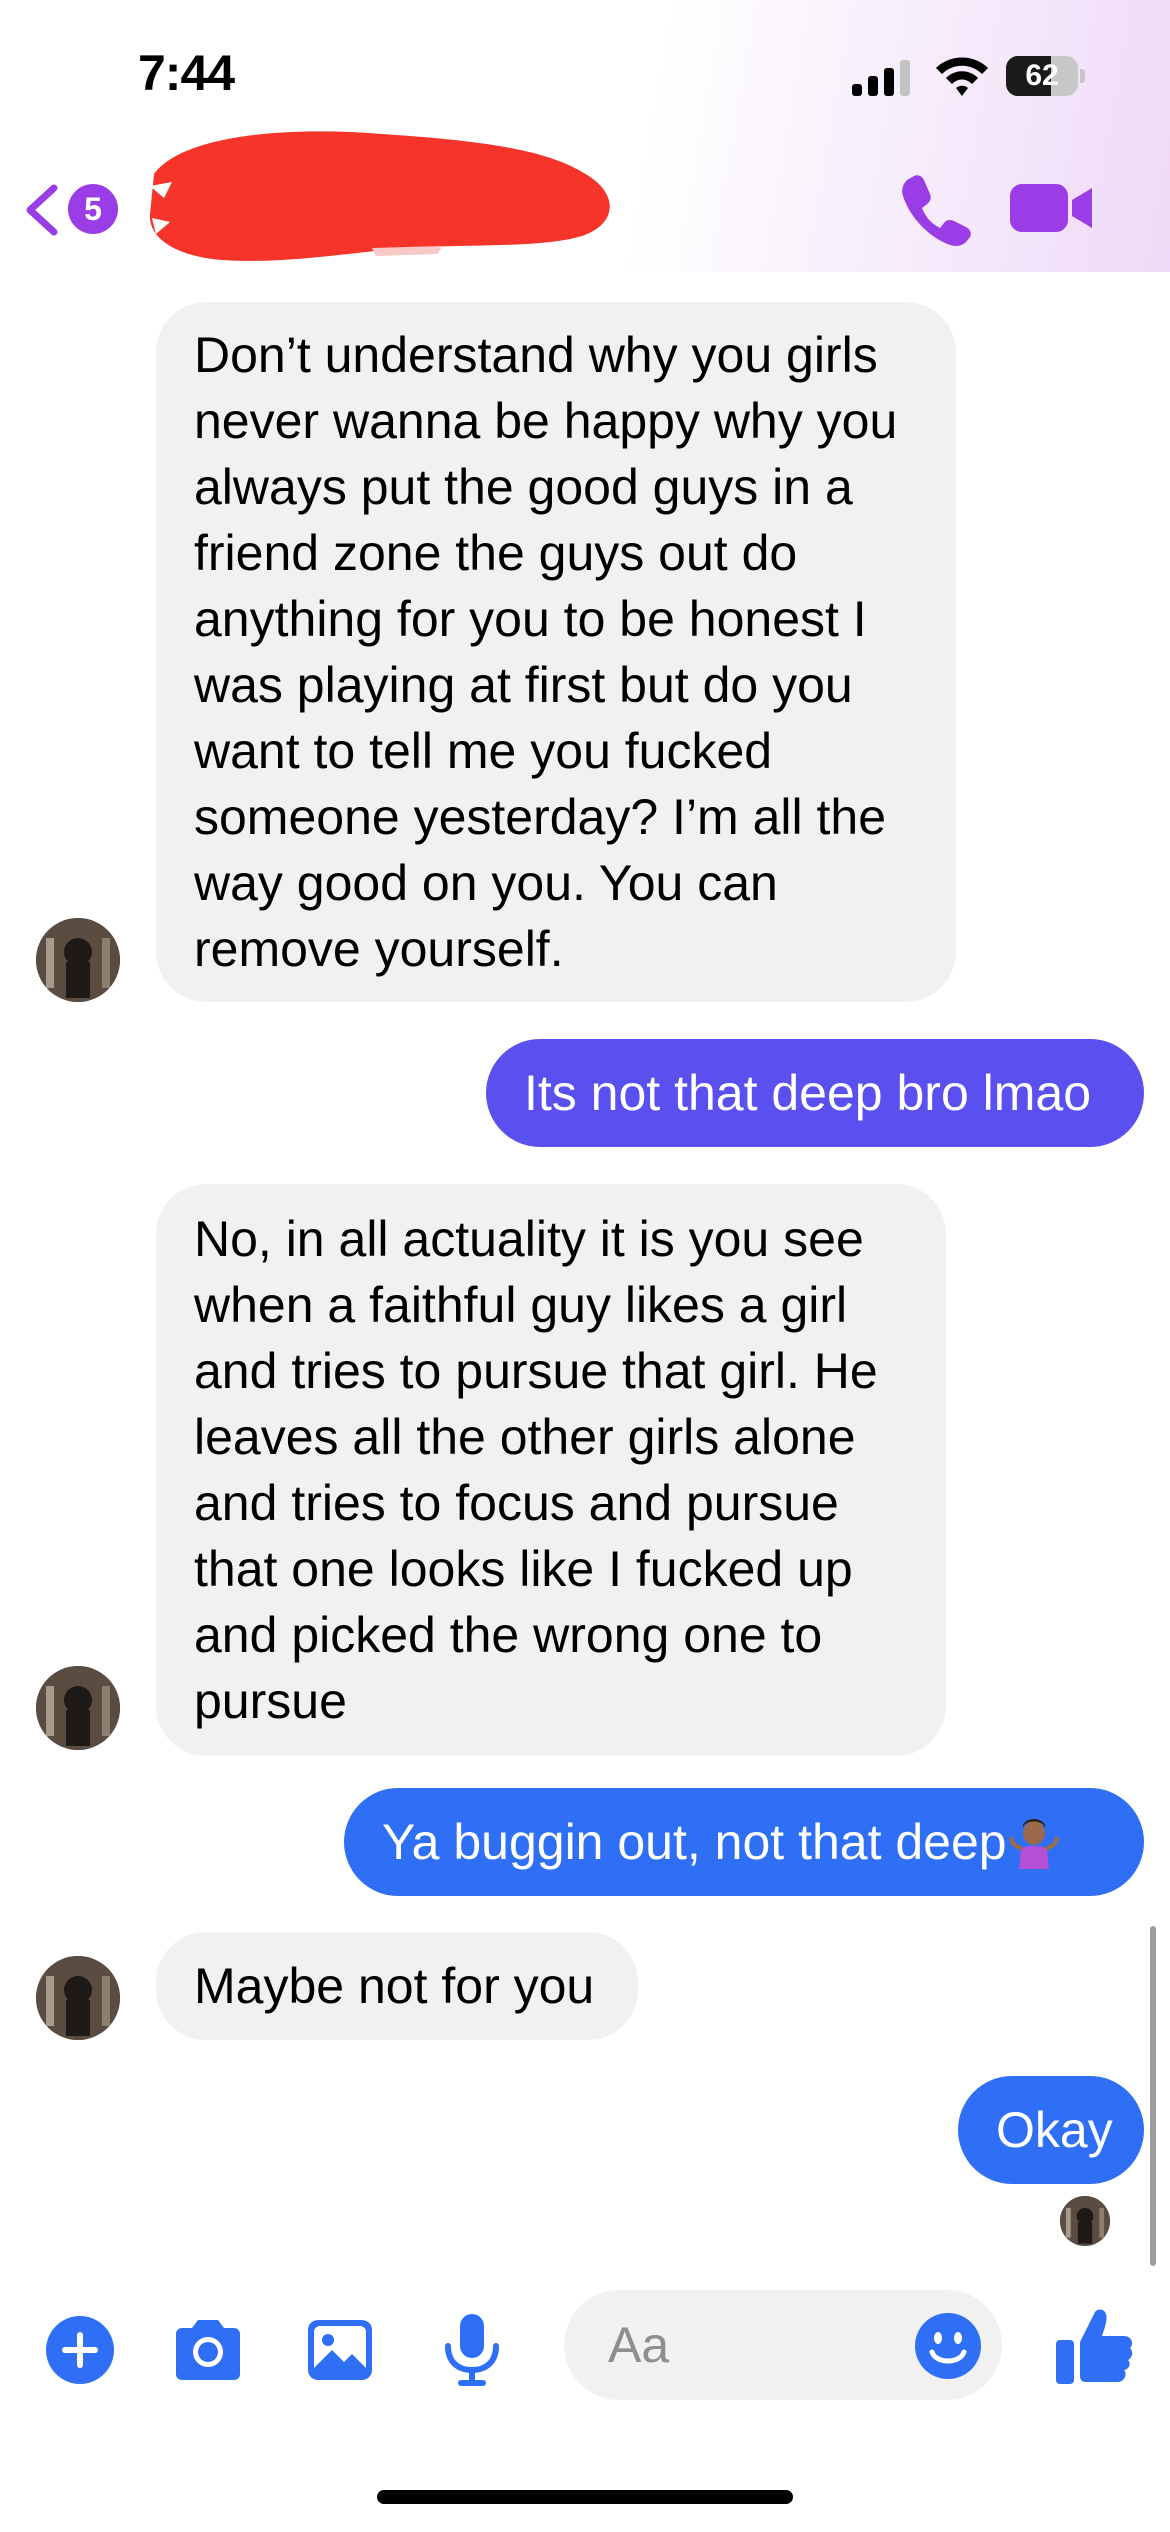 This screenshot has width=1170, height=2532. What do you see at coordinates (1093, 2345) in the screenshot?
I see `thumbs-up-icon` at bounding box center [1093, 2345].